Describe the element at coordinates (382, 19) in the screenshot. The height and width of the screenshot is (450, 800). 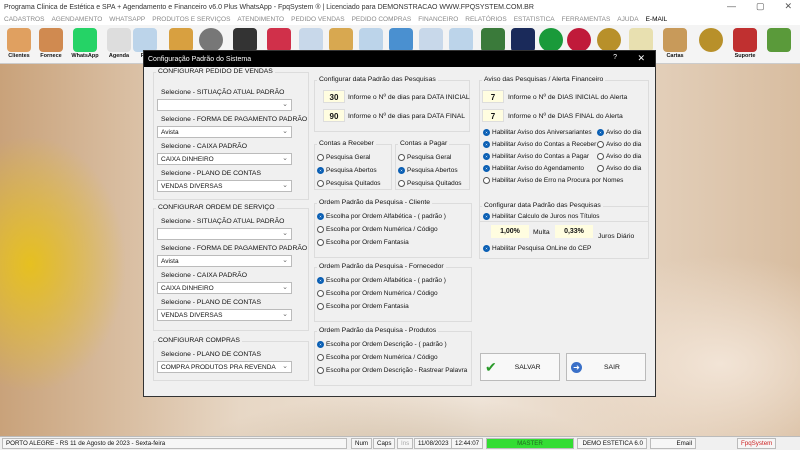
I see `menu-pedido-compras: PEDIDO COMPRAS` at that location.